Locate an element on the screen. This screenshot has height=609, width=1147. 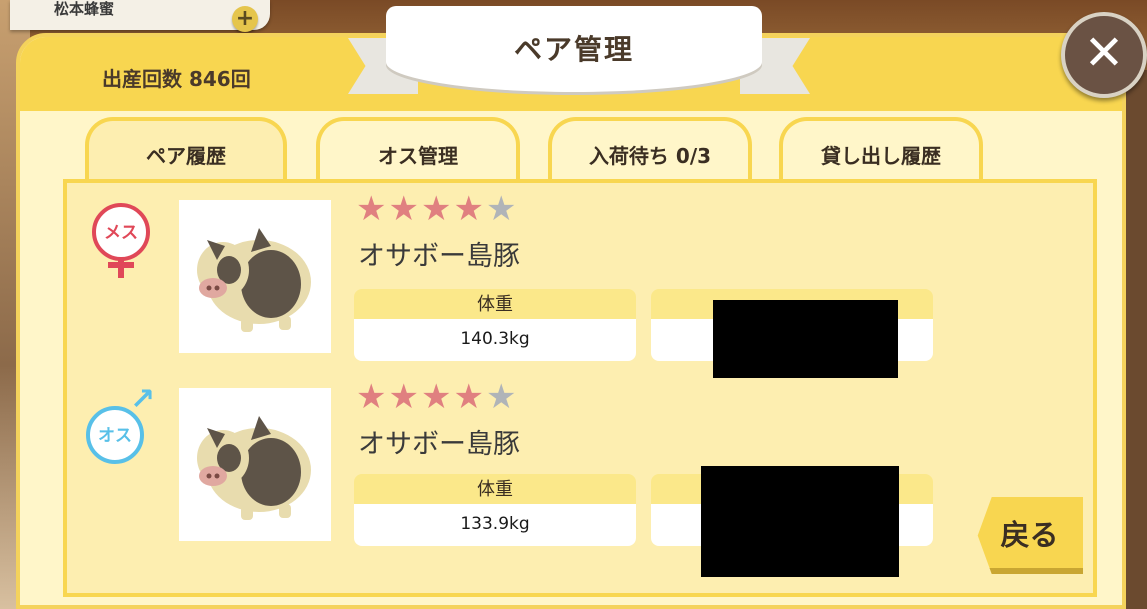
weight-stat: 体重 140.3kg is located at coordinates (495, 325).